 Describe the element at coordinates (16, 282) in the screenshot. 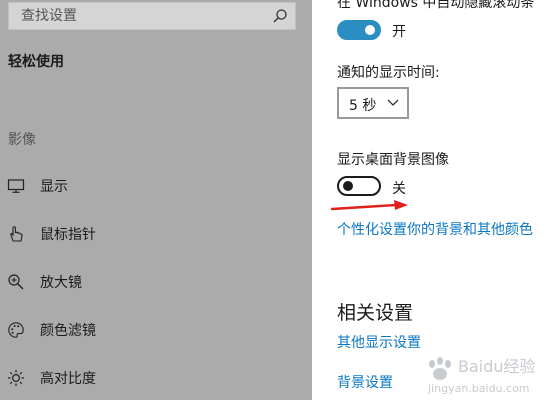

I see `magnifier-zoom-icon` at that location.